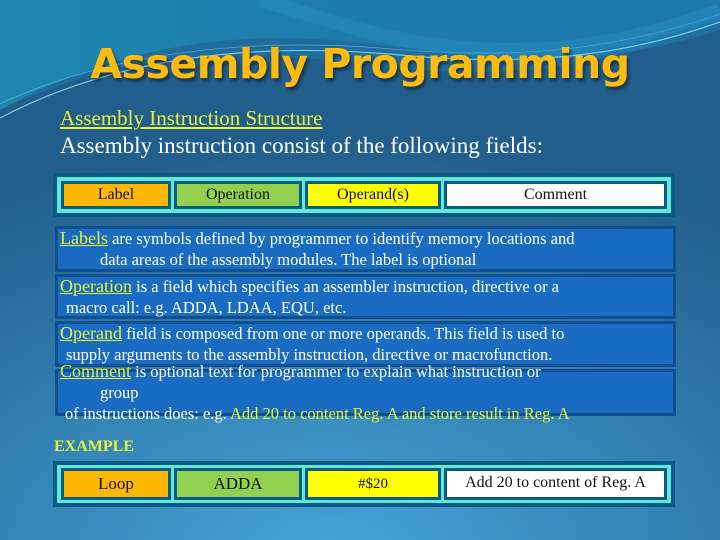 The width and height of the screenshot is (720, 540). I want to click on fields-table: Label Operation Operand(s) Comment, so click(364, 195).